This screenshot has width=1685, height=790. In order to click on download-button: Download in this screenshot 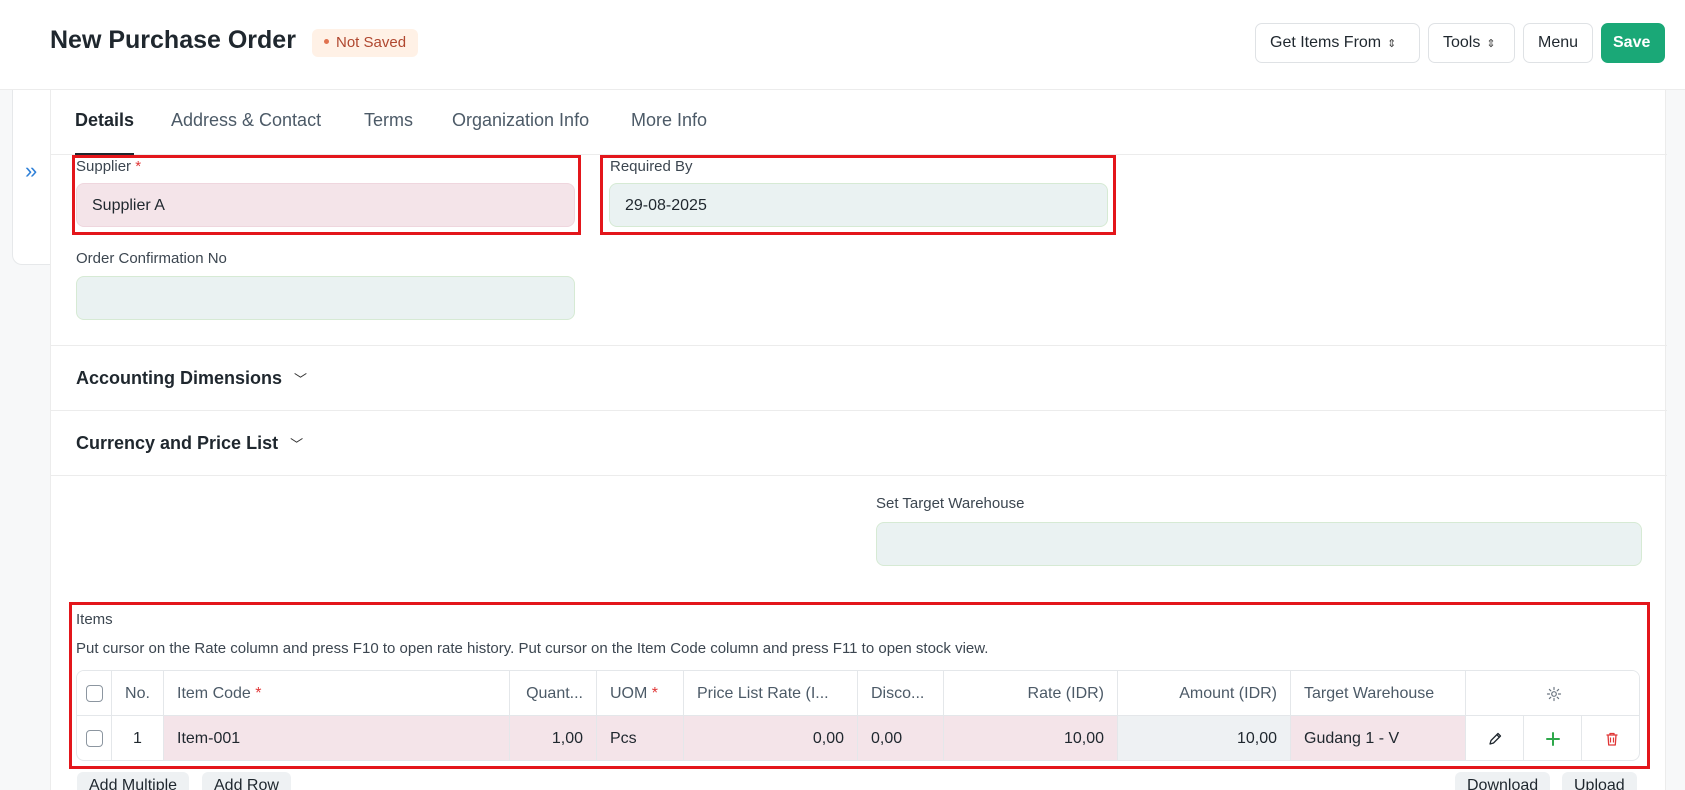, I will do `click(1503, 781)`.